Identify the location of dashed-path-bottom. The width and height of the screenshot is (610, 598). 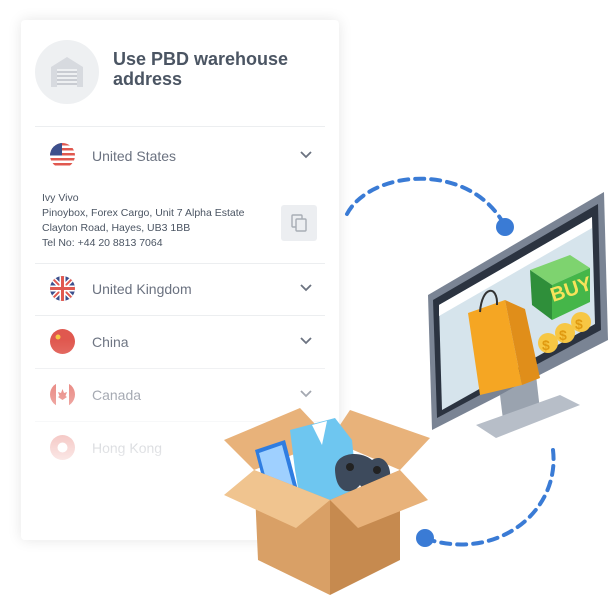
(492, 497).